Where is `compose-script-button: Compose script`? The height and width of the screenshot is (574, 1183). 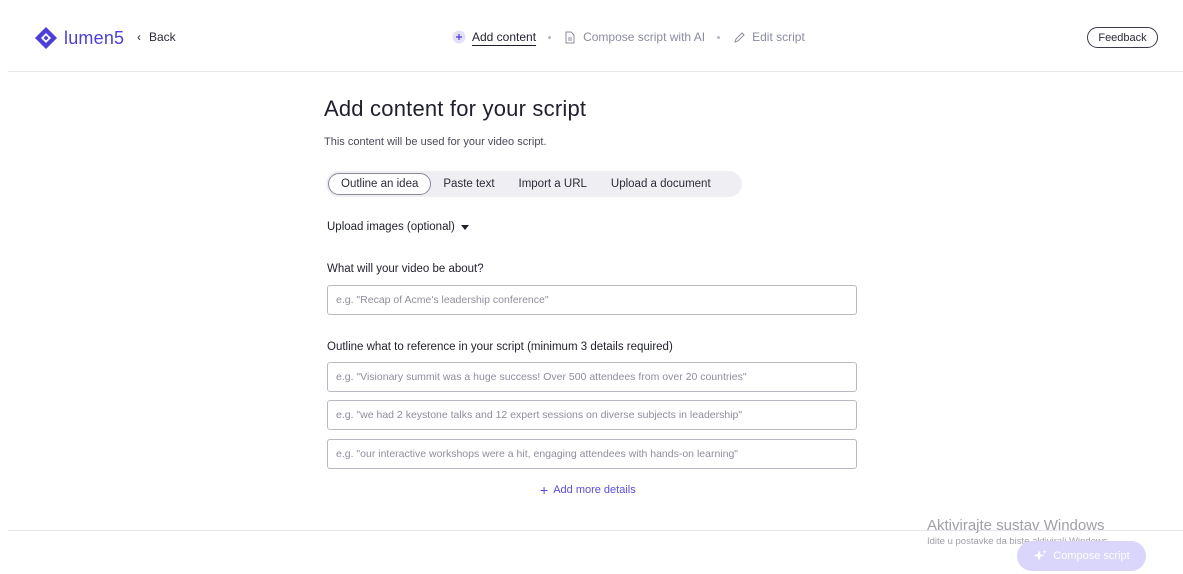 compose-script-button: Compose script is located at coordinates (1081, 556).